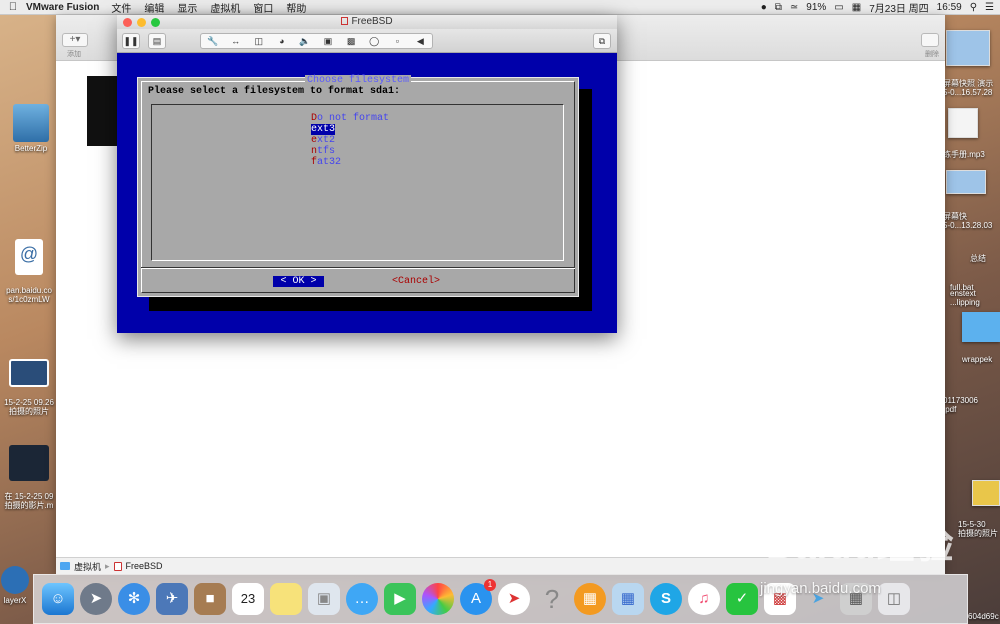 This screenshot has height=624, width=1000. I want to click on notes-icon, so click(286, 599).